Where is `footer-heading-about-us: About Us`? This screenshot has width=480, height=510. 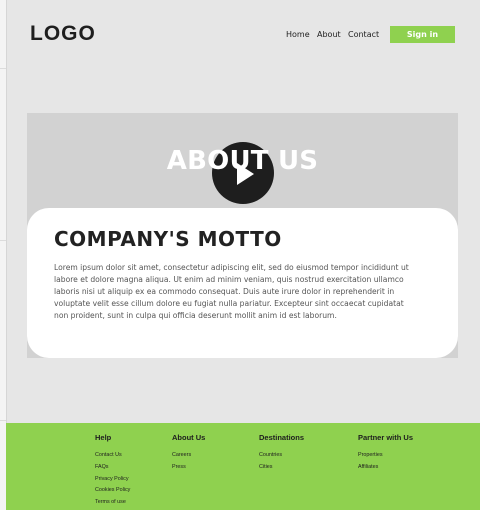 footer-heading-about-us: About Us is located at coordinates (189, 437).